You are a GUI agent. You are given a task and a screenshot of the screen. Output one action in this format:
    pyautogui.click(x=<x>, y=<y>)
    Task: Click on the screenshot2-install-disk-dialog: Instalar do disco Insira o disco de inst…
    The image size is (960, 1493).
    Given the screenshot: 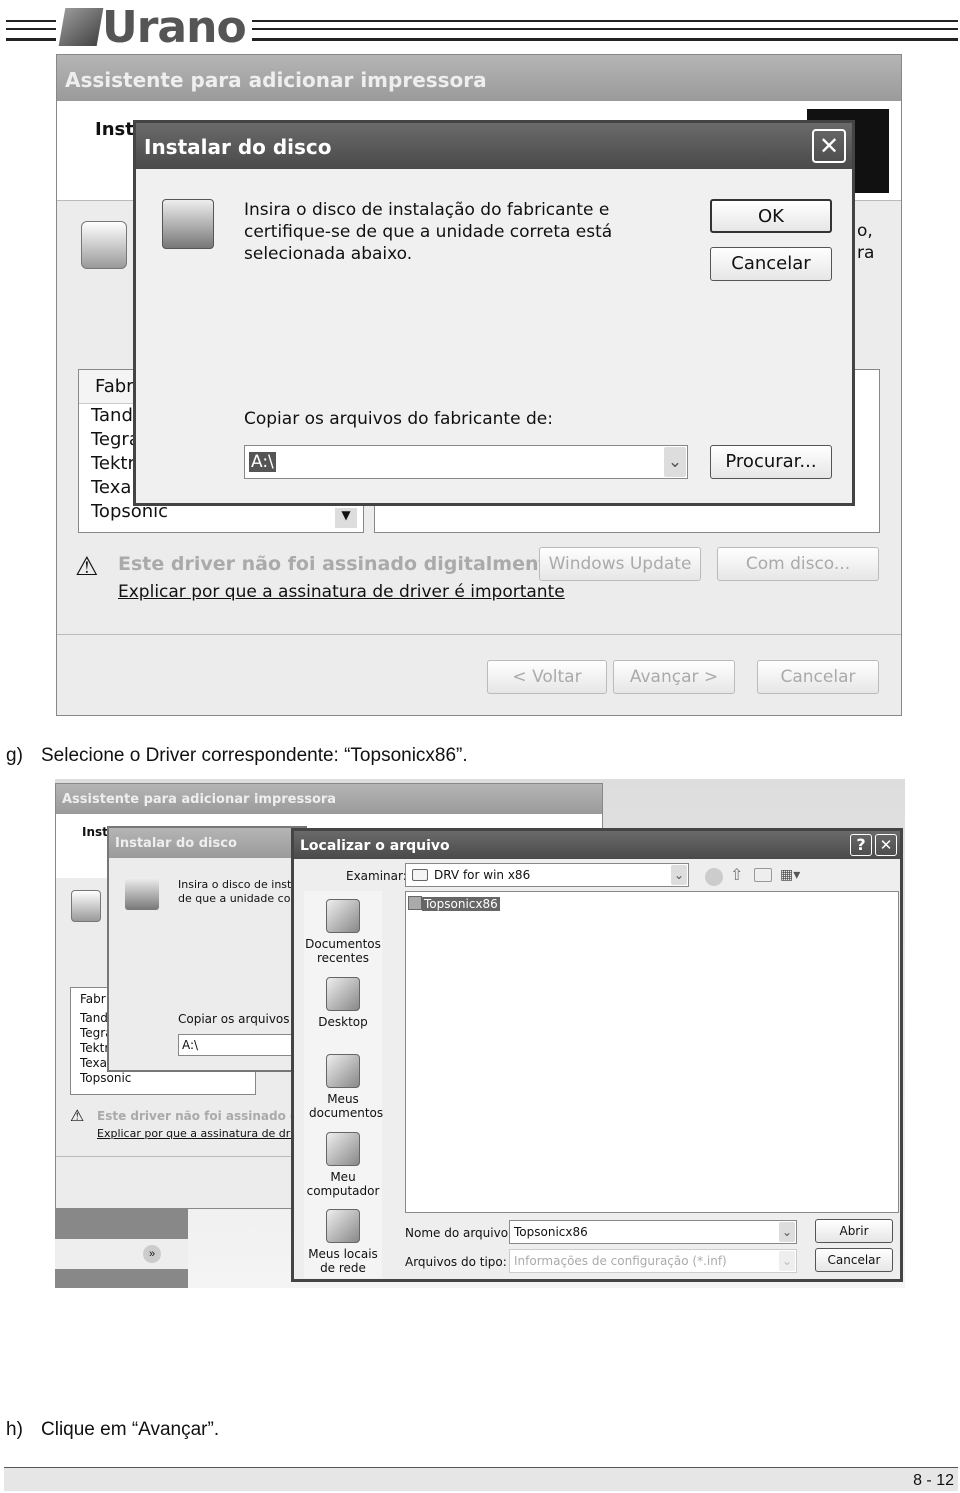 What is the action you would take?
    pyautogui.click(x=212, y=949)
    